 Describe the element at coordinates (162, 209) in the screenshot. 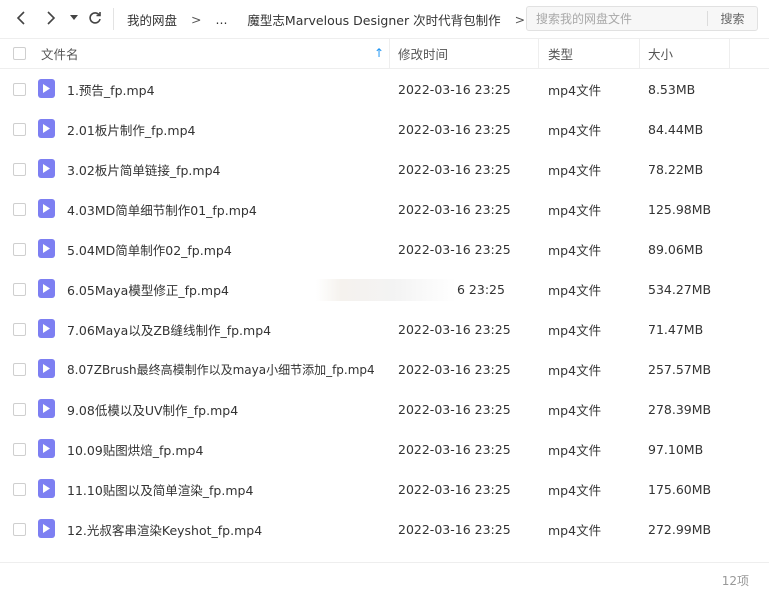

I see `file-name: 4.03MD简单细节制作01_fp.mp4` at that location.